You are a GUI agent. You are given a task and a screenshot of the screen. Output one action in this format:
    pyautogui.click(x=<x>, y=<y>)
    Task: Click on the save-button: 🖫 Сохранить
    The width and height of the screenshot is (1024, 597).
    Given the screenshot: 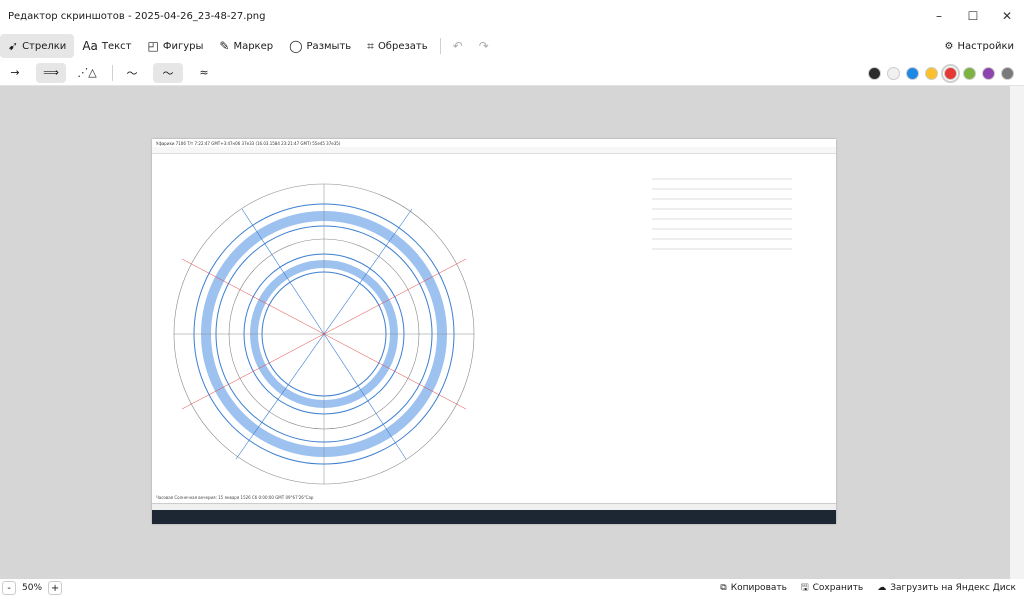 What is the action you would take?
    pyautogui.click(x=832, y=588)
    